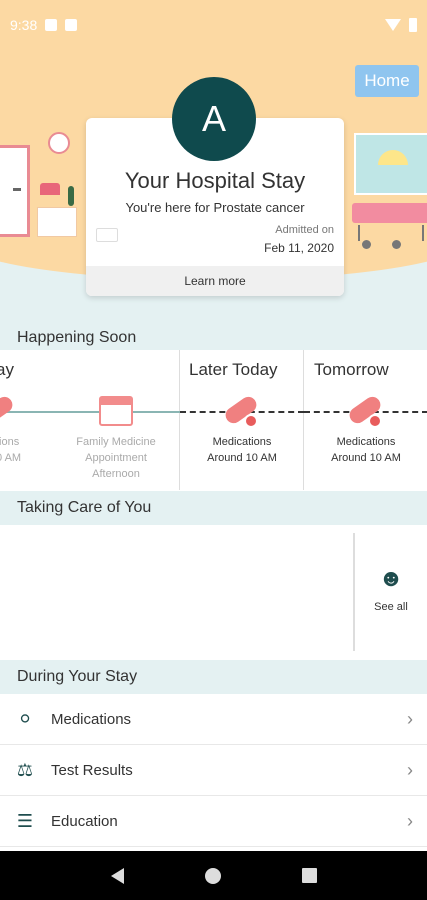 This screenshot has height=900, width=427. I want to click on card-subtitle: You're here for Prostate cancer, so click(215, 207).